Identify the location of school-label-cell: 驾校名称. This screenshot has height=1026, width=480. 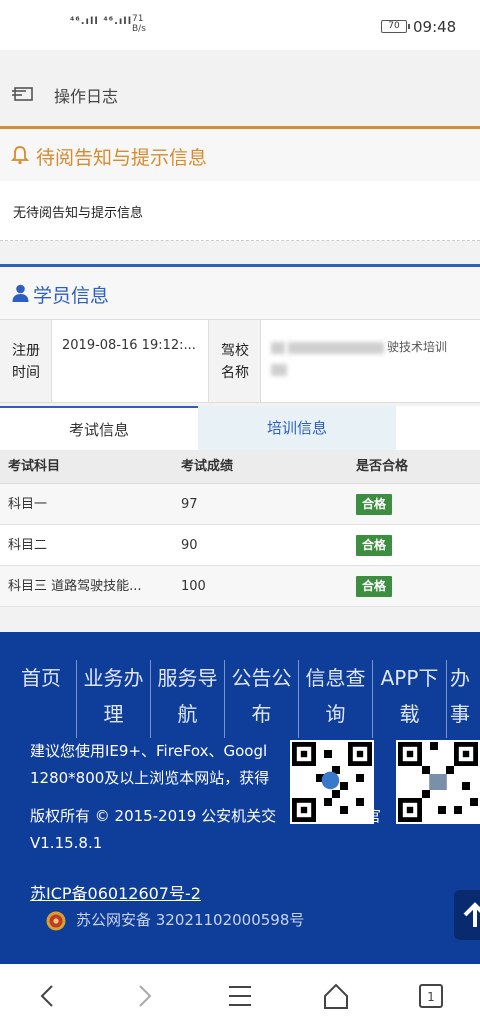
(235, 361).